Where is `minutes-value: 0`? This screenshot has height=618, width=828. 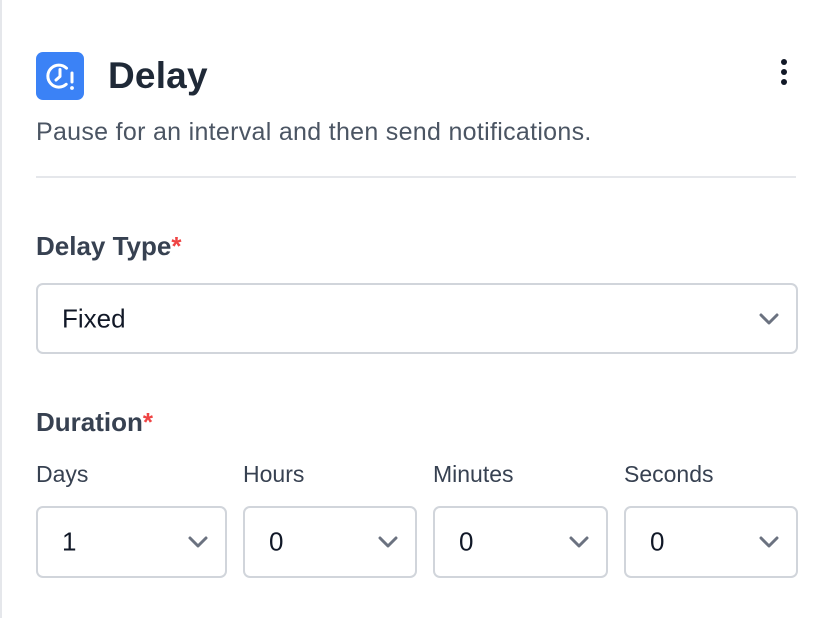
minutes-value: 0 is located at coordinates (466, 541).